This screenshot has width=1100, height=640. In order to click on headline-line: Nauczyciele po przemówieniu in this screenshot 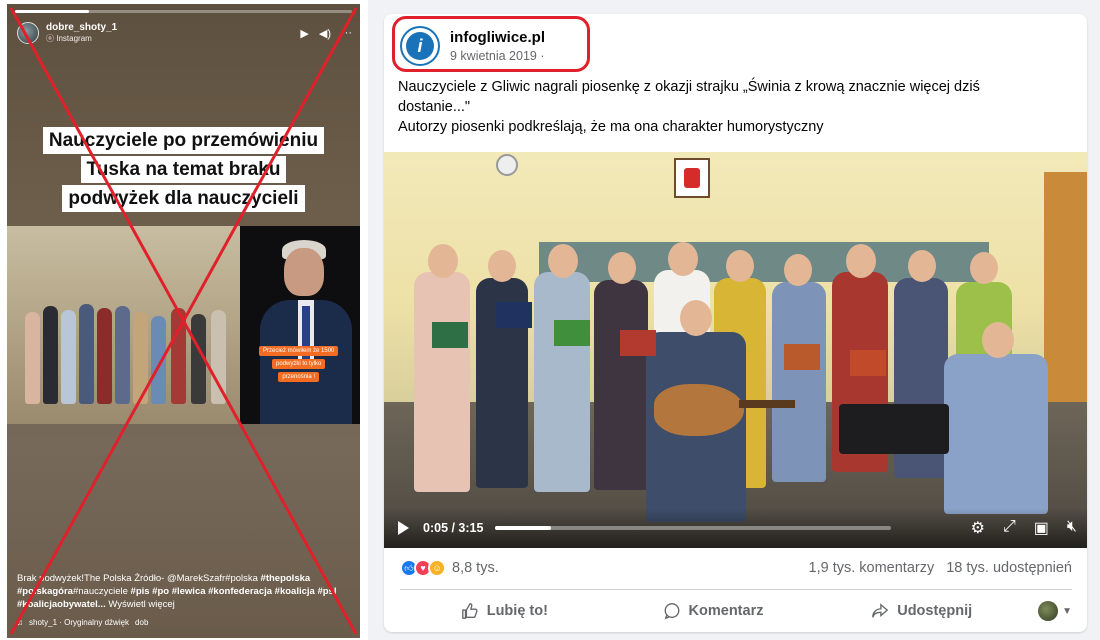, I will do `click(183, 140)`.